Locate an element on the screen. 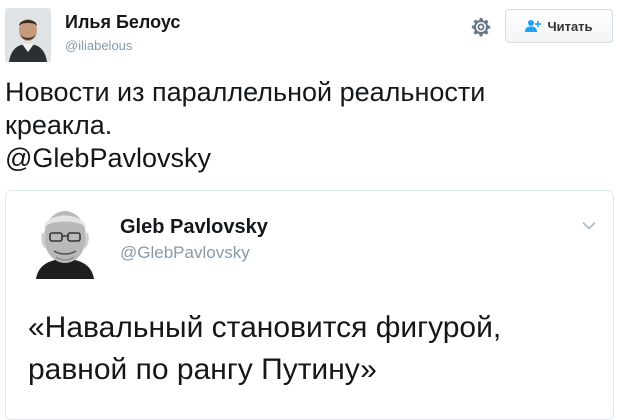  quoted-author-avatar is located at coordinates (65, 239).